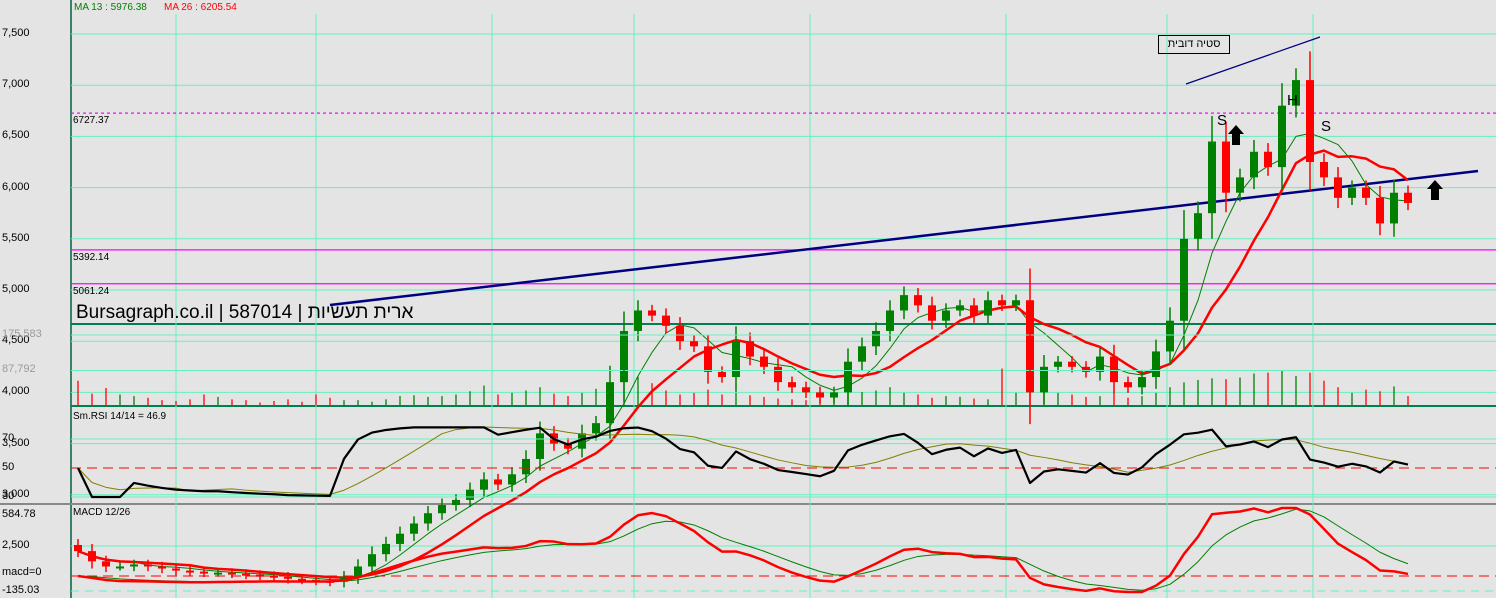 The image size is (1496, 598). I want to click on rsi-tick-label: 50, so click(8, 467).